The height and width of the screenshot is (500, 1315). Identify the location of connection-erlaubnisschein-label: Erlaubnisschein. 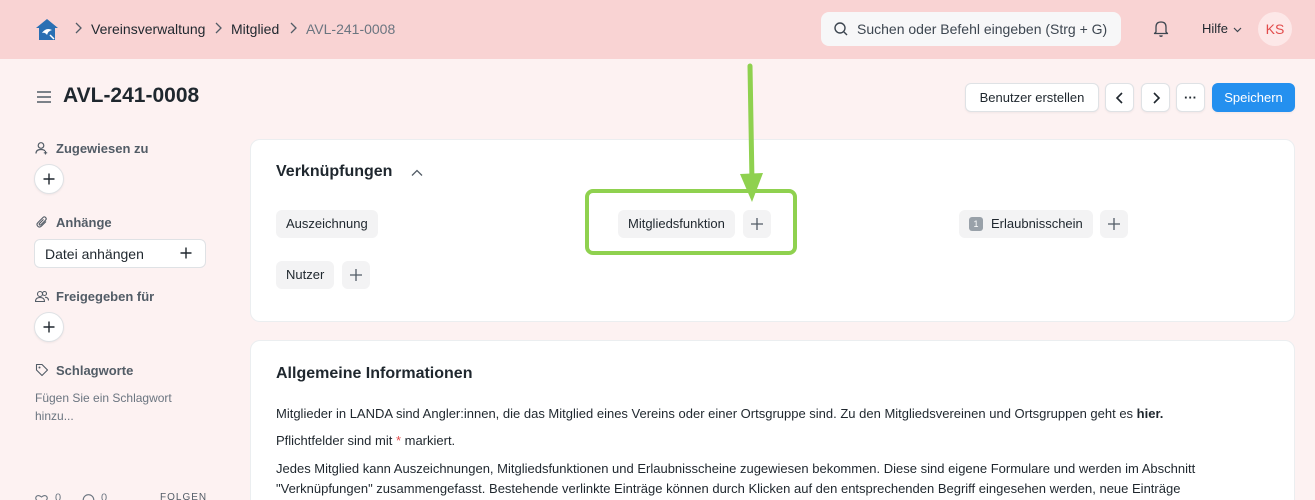
(1037, 223).